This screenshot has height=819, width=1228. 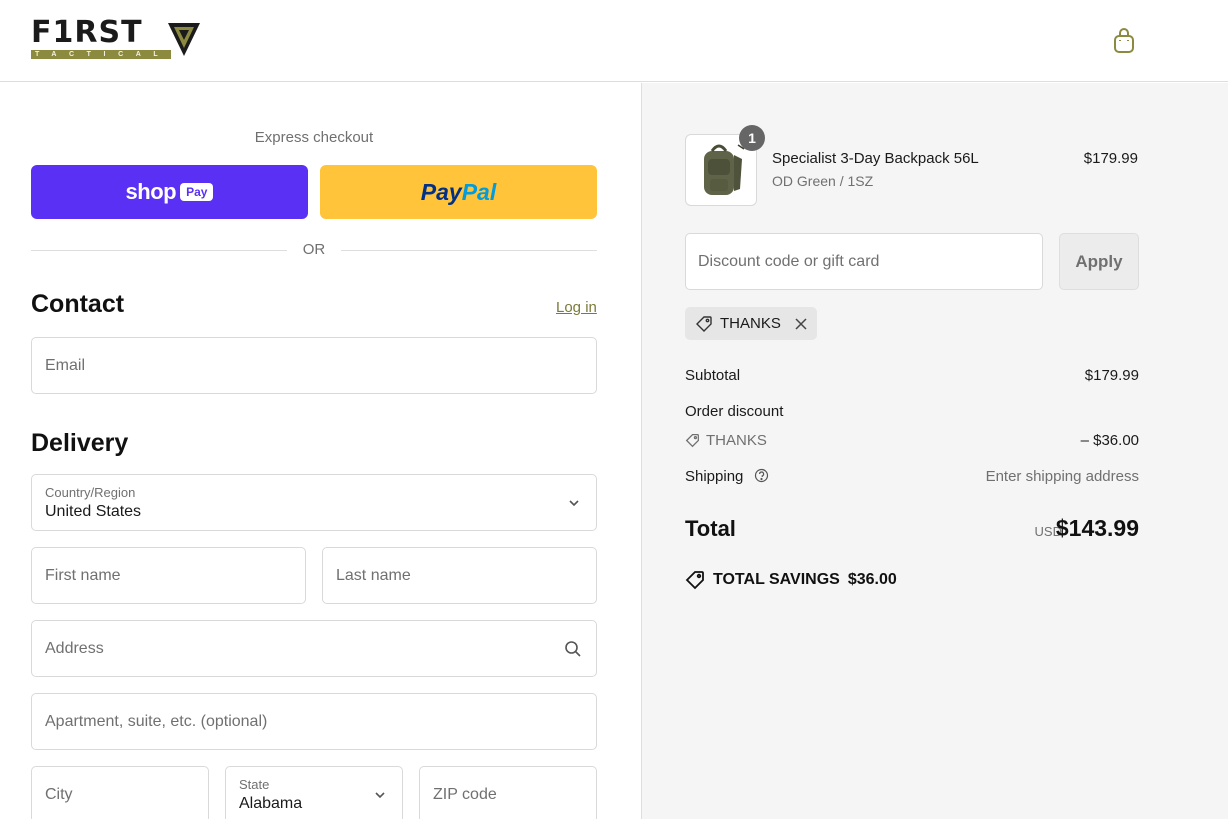 I want to click on first-name-placeholder: First name, so click(x=83, y=575).